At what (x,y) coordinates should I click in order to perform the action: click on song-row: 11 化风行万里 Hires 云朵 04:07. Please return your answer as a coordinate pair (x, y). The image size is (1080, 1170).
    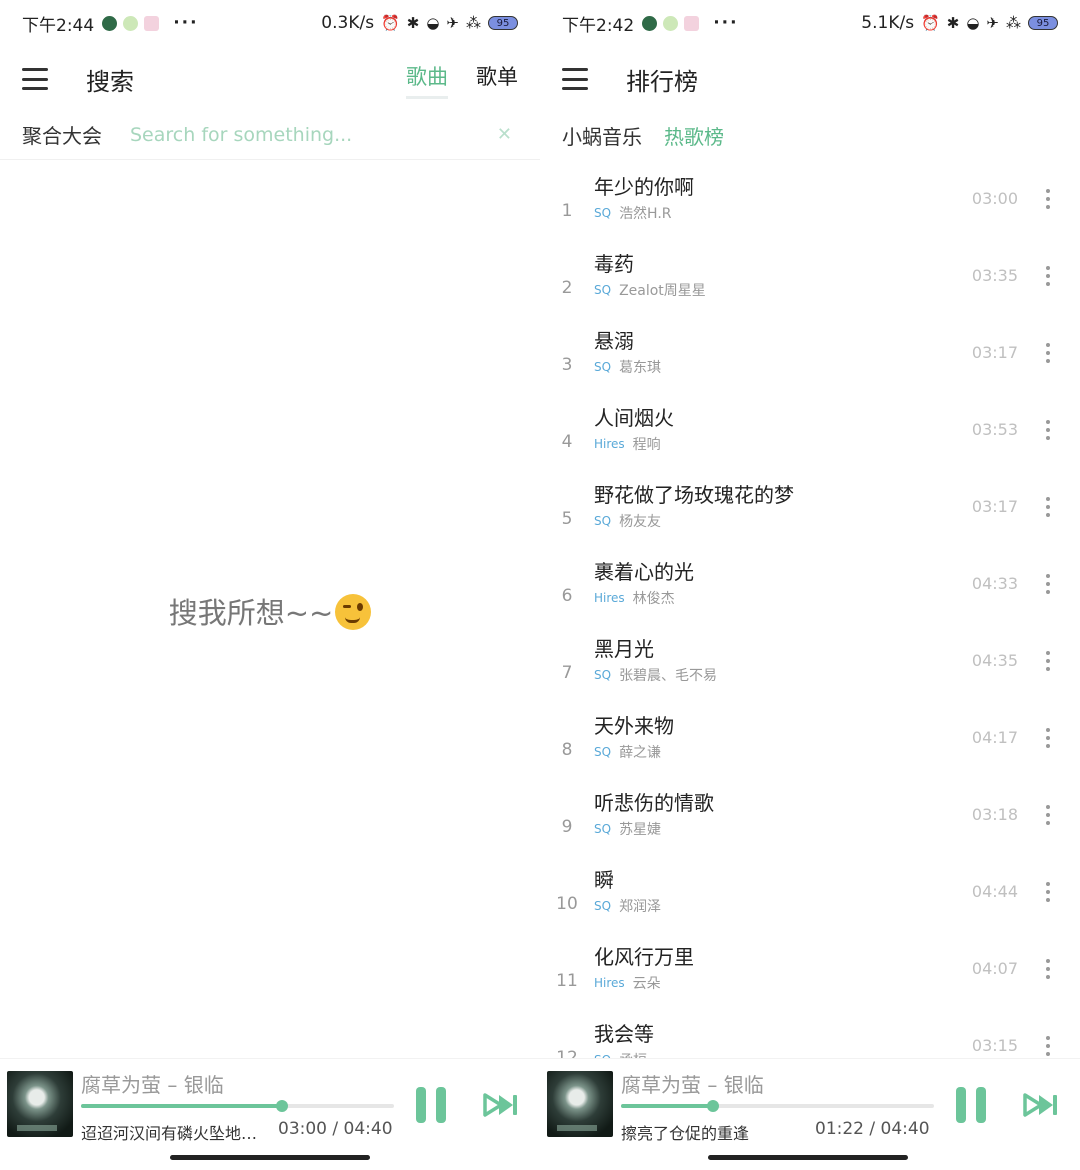
    Looking at the image, I should click on (810, 968).